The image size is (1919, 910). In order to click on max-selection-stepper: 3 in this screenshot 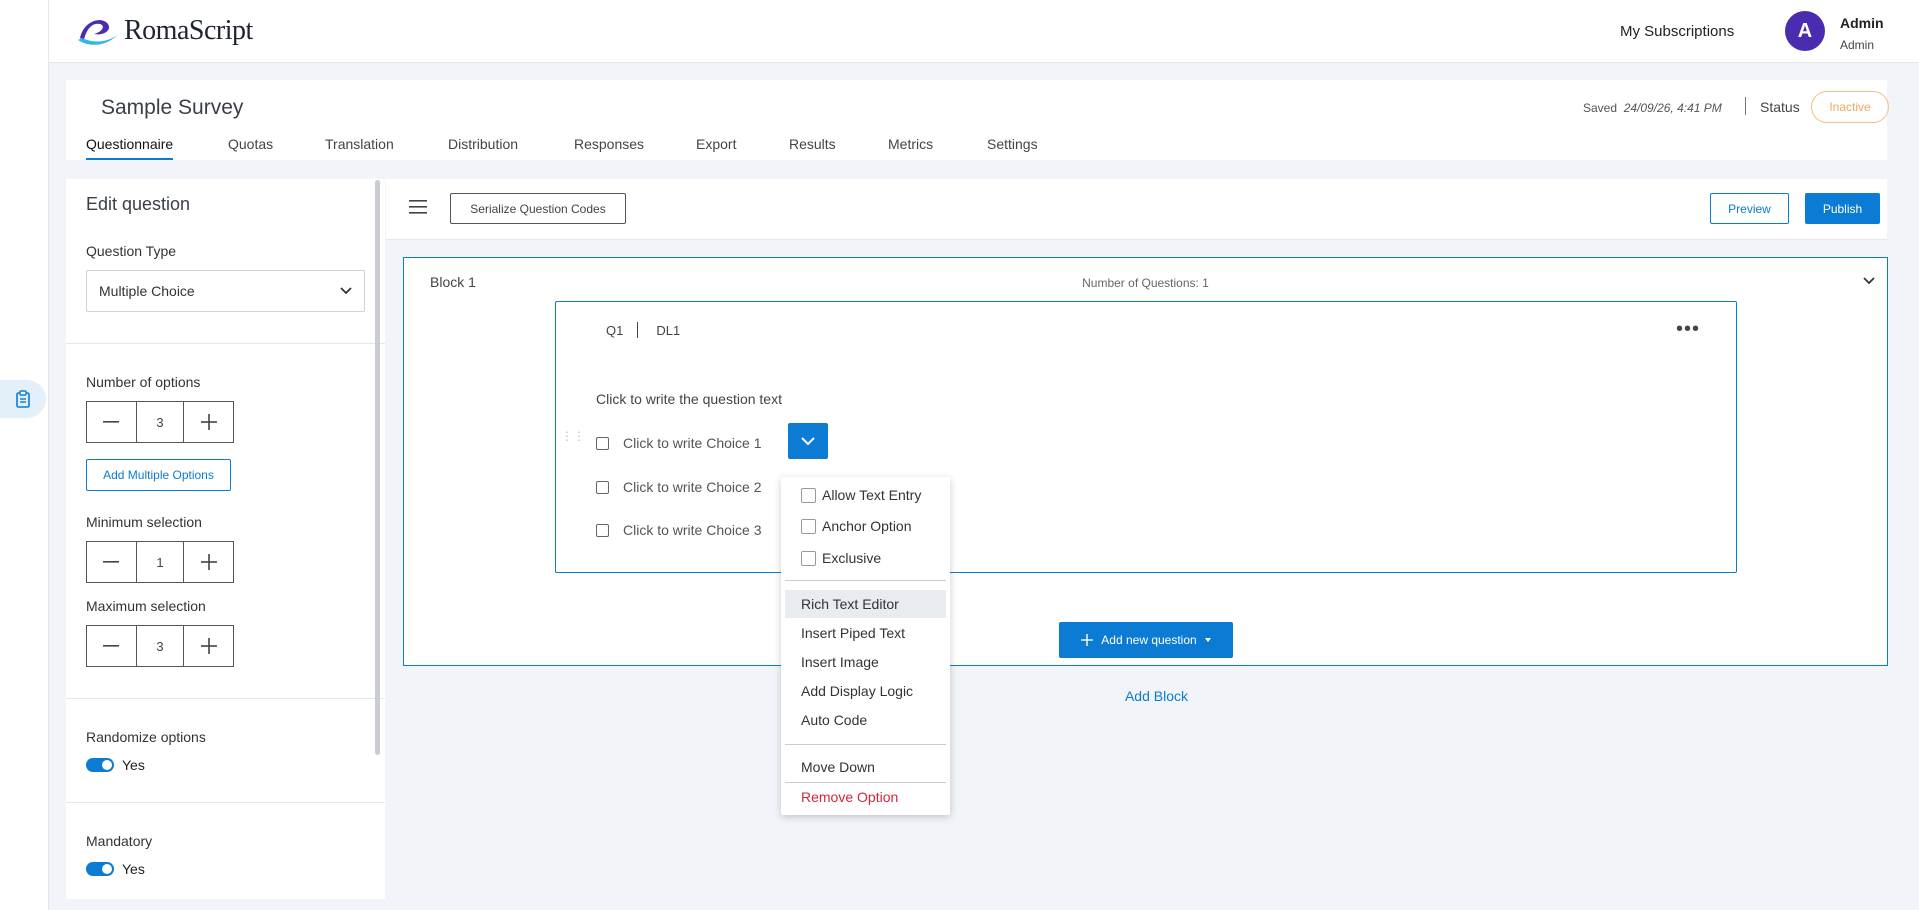, I will do `click(160, 646)`.